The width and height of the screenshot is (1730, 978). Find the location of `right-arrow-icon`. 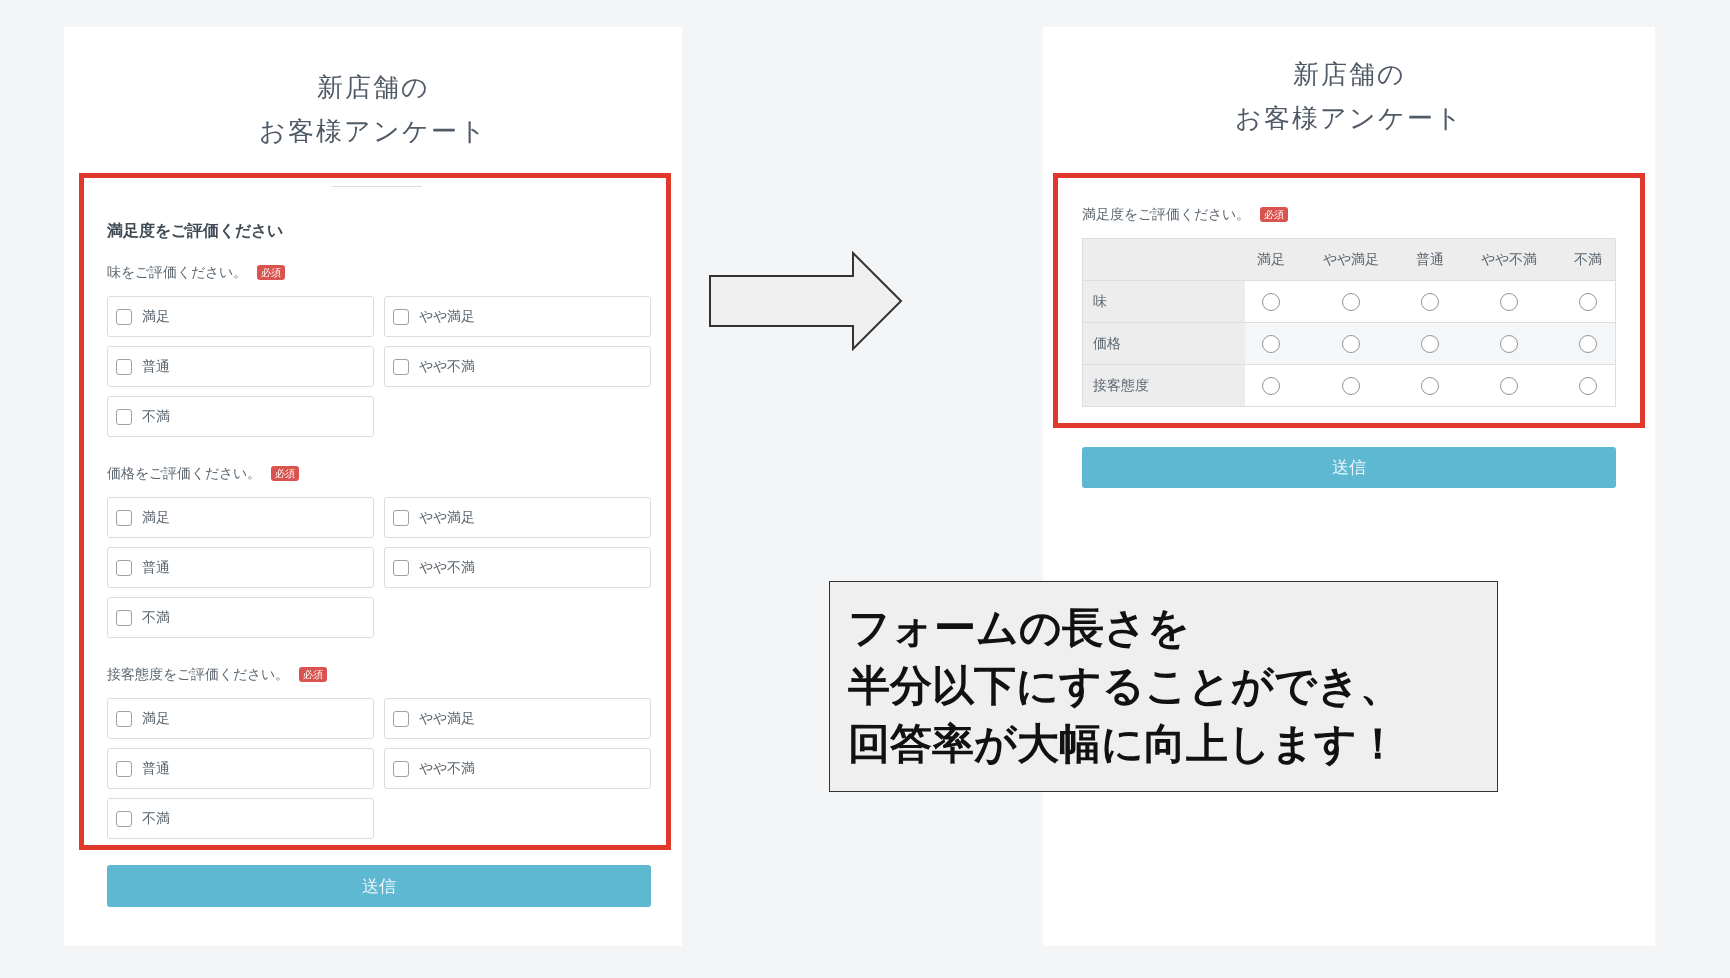

right-arrow-icon is located at coordinates (806, 301).